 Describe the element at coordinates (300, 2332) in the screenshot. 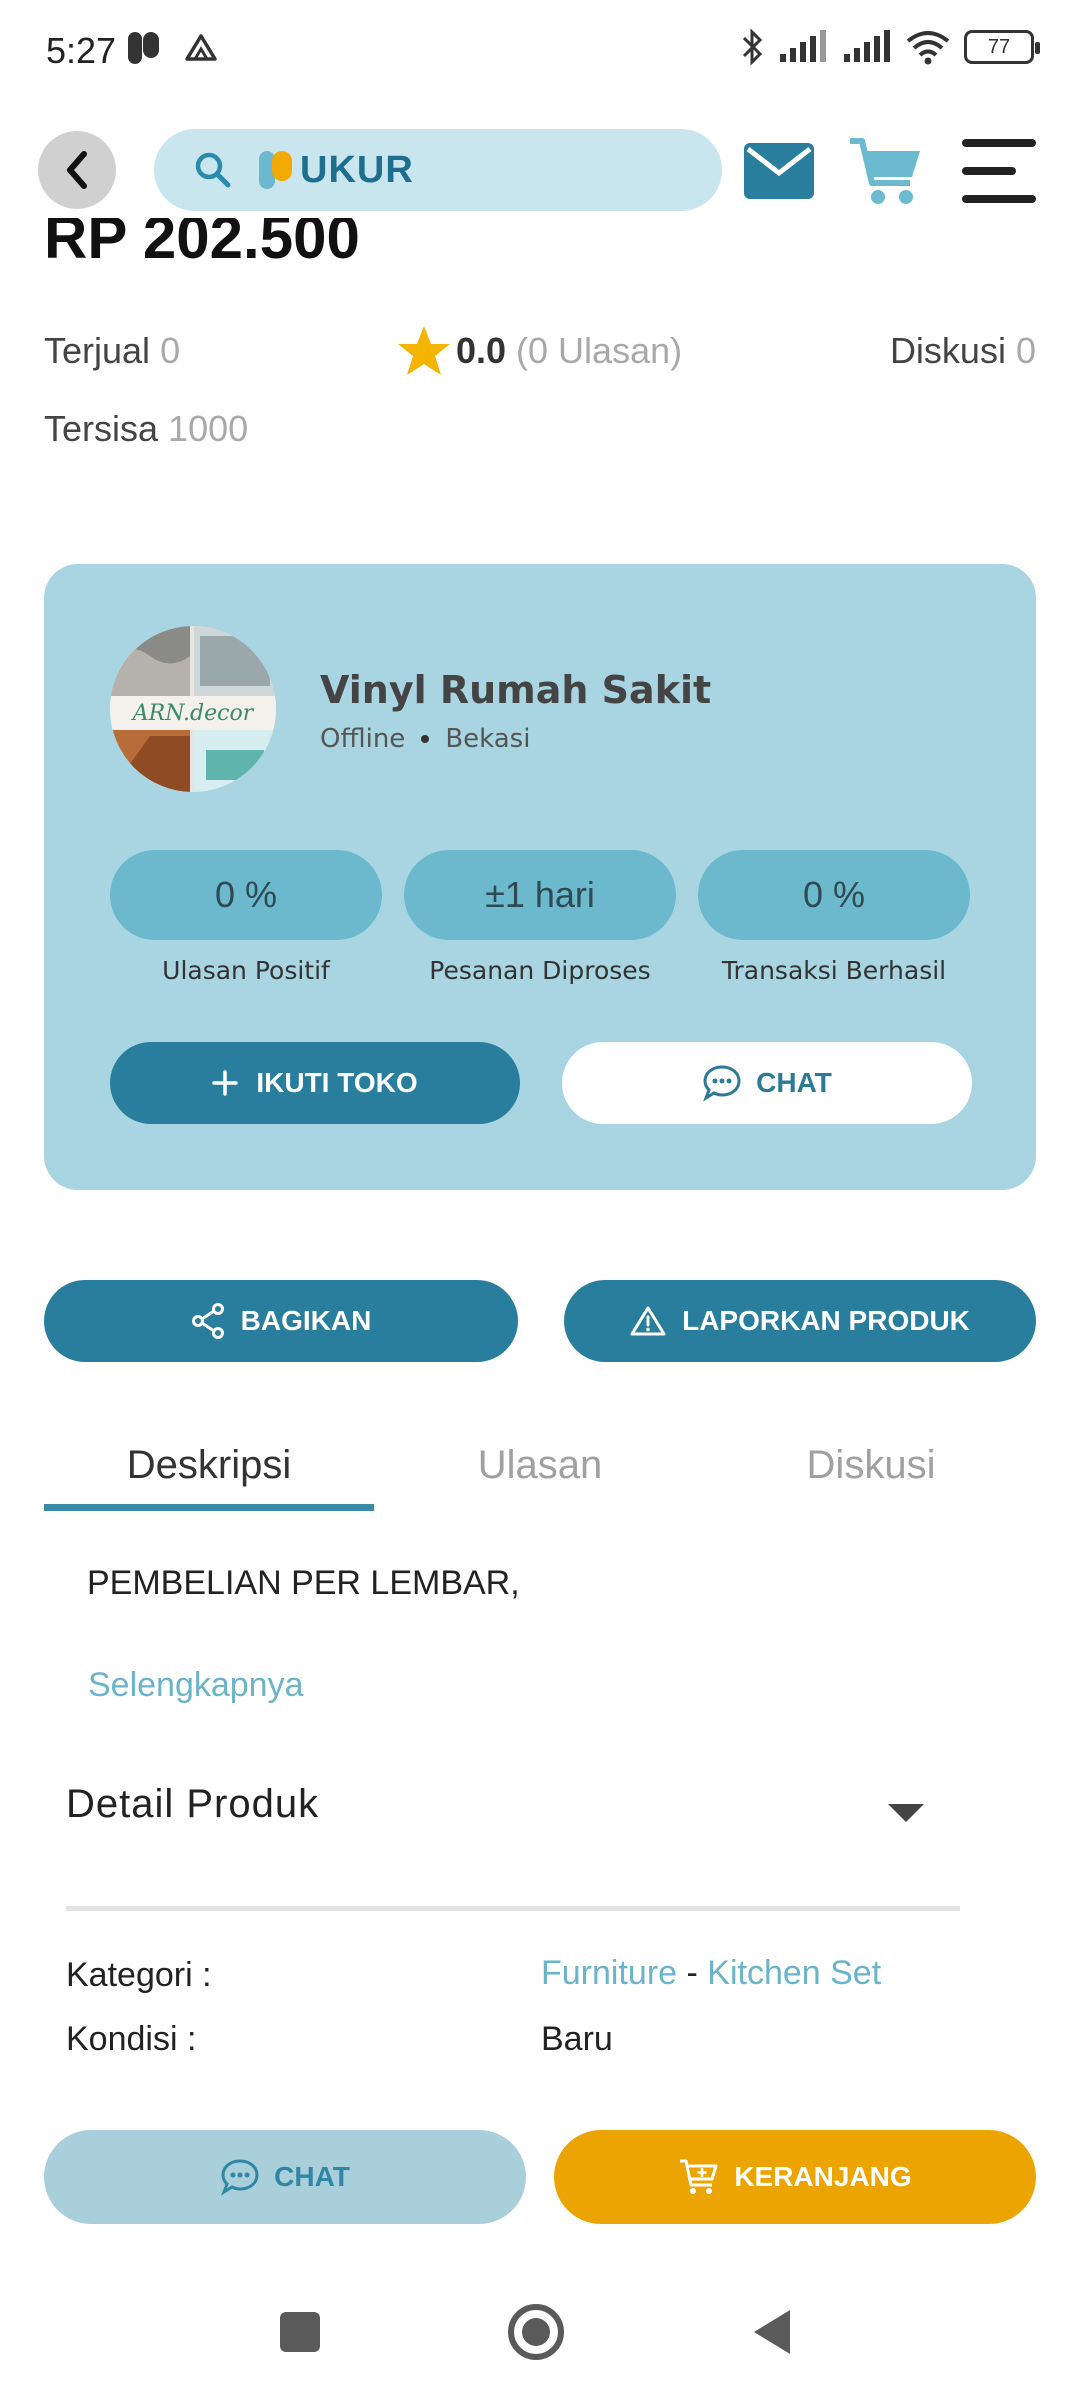

I see `recent-apps-button` at that location.